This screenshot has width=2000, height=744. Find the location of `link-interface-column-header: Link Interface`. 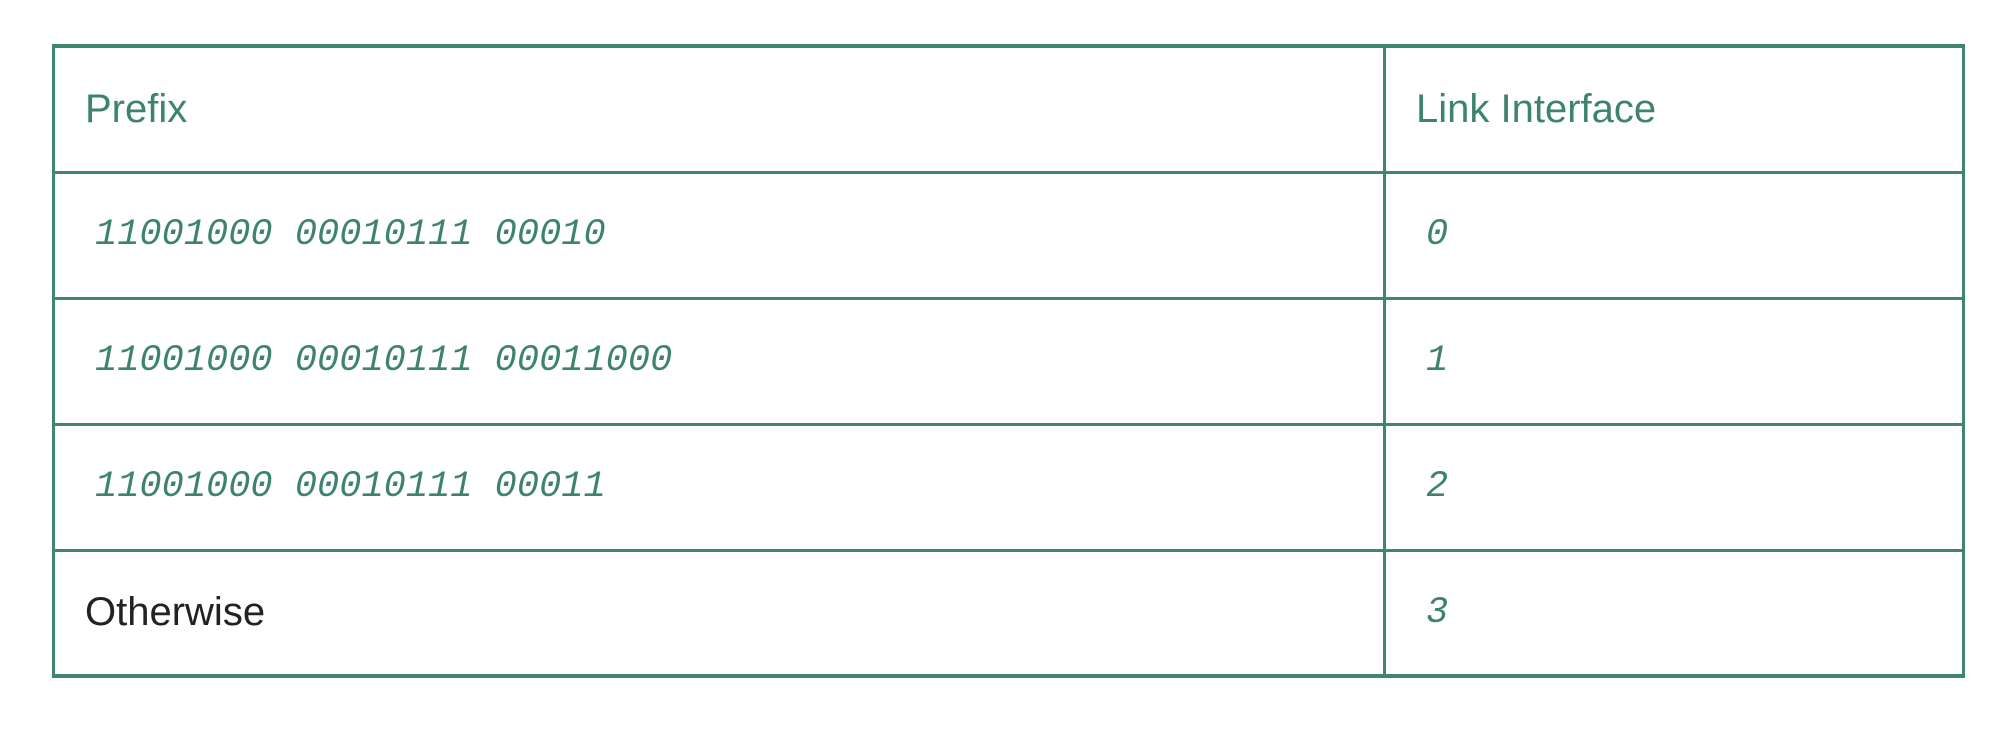

link-interface-column-header: Link Interface is located at coordinates (1674, 110).